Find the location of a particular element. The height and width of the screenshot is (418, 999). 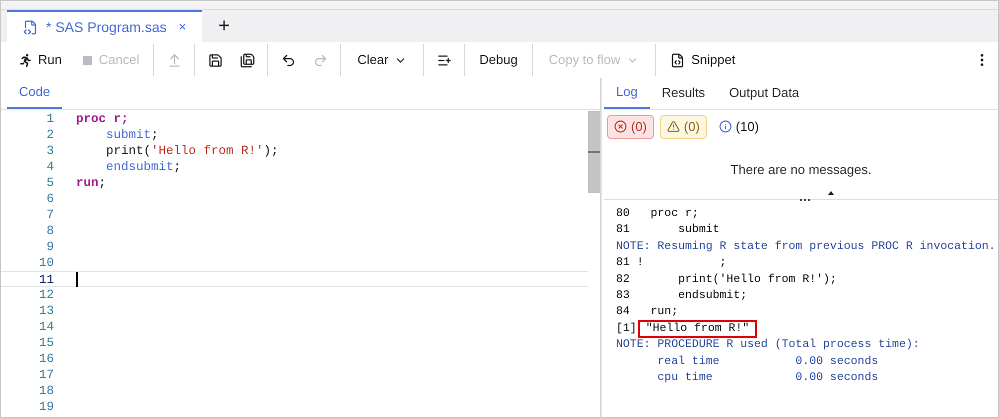

redo-icon is located at coordinates (320, 60).